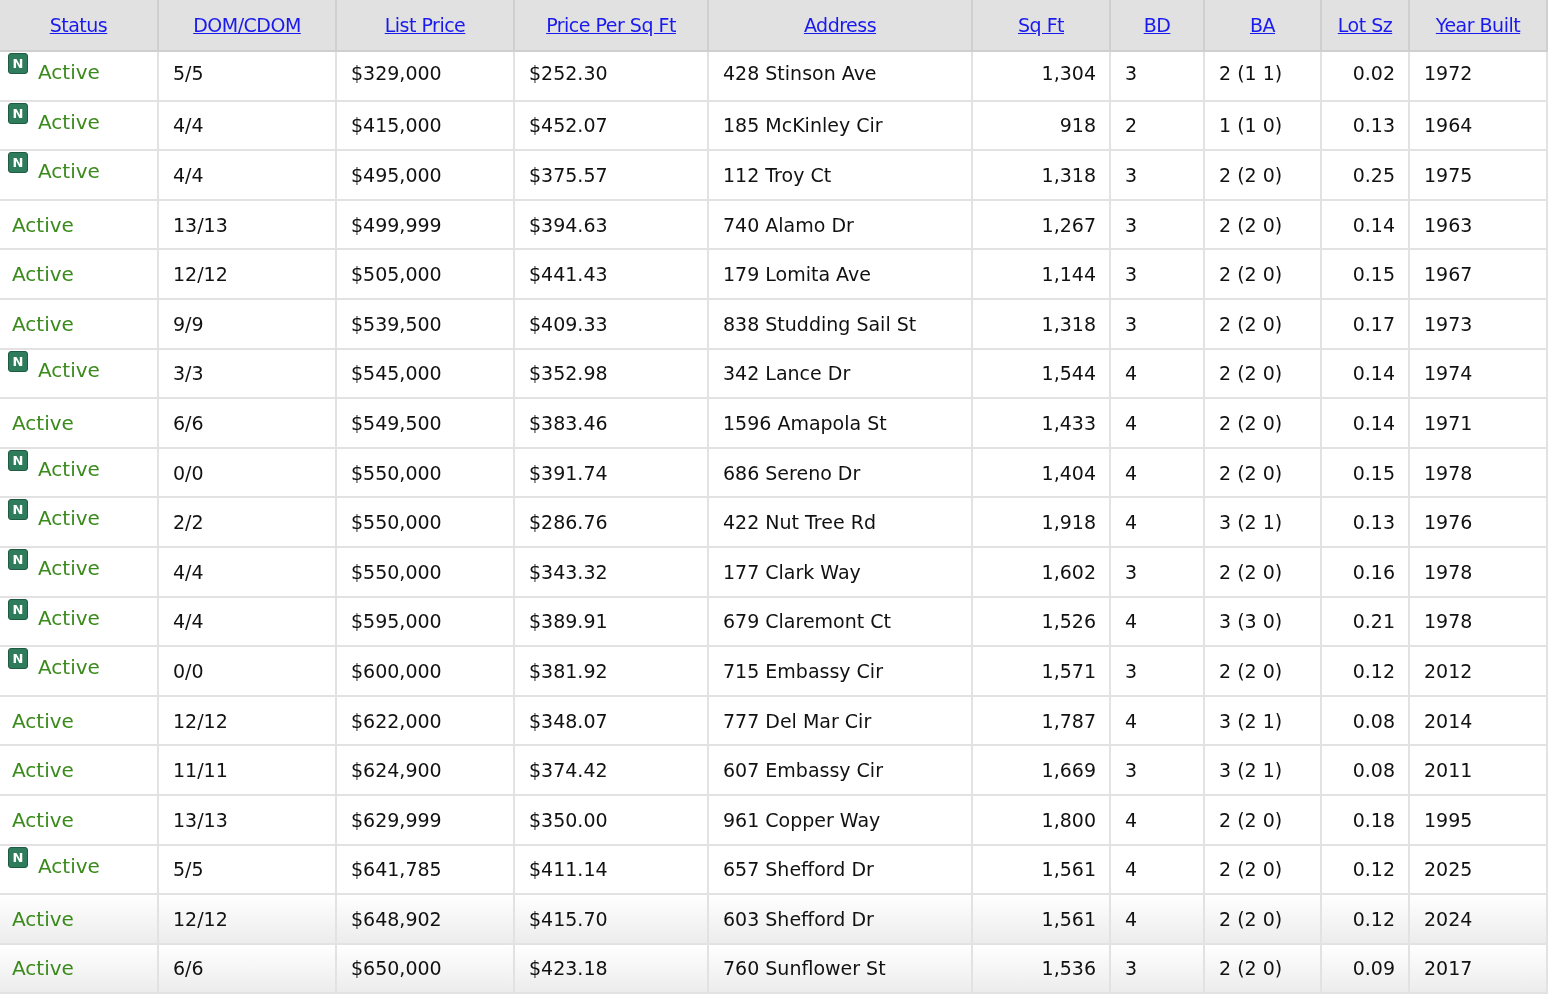  I want to click on address-cell: 740 Alamo Dr, so click(841, 225).